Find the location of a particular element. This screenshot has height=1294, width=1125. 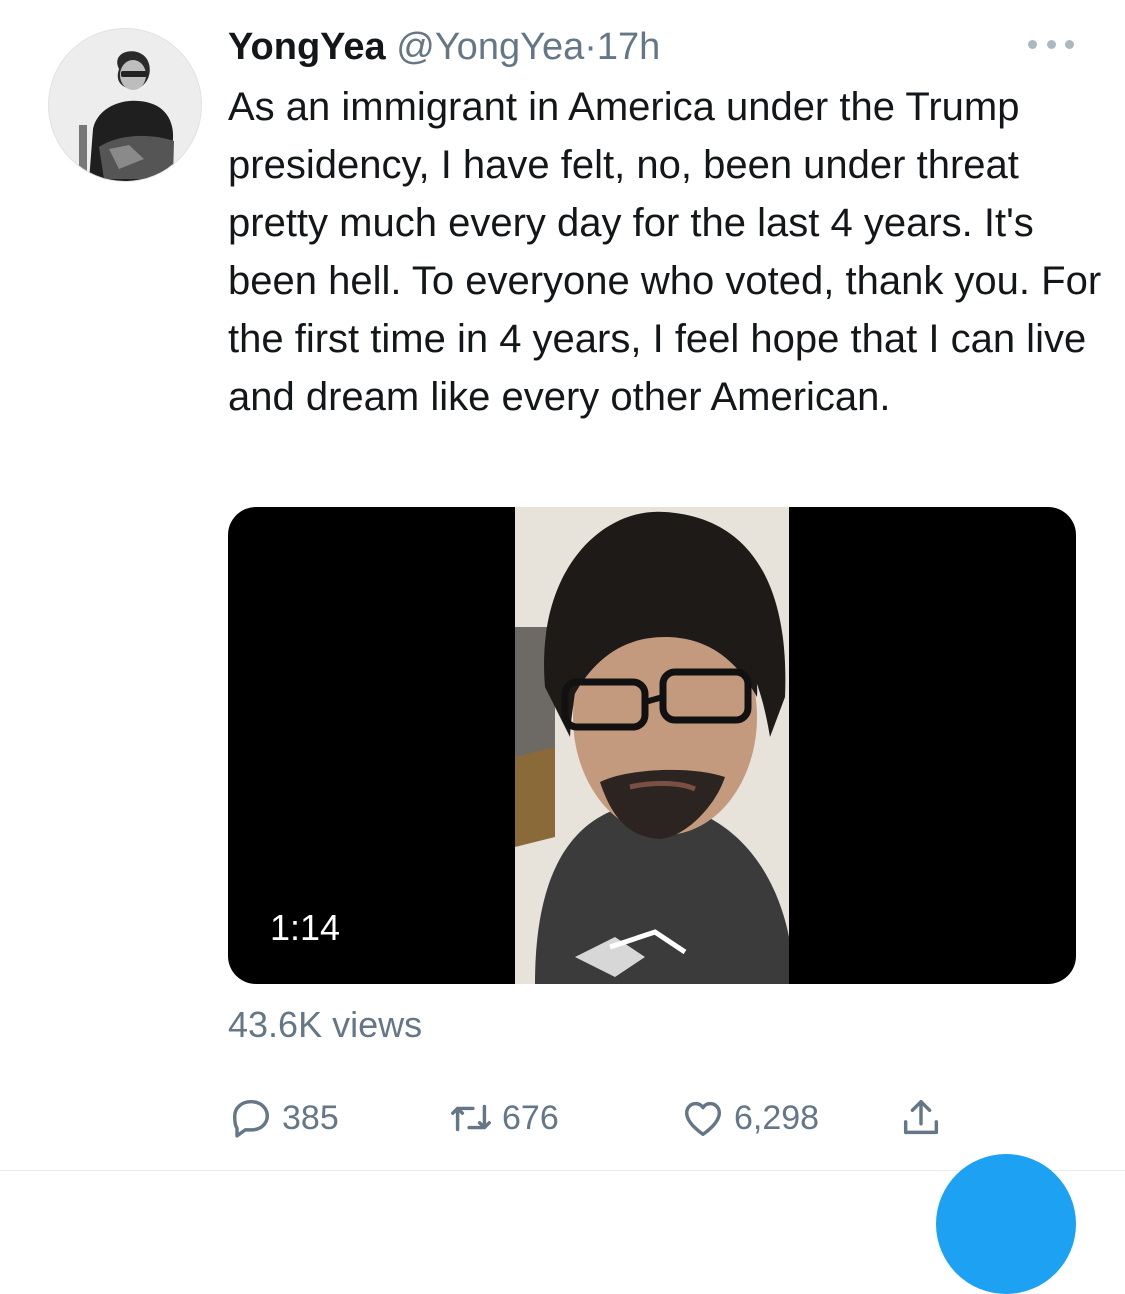

reply-button: 385 is located at coordinates (283, 1118).